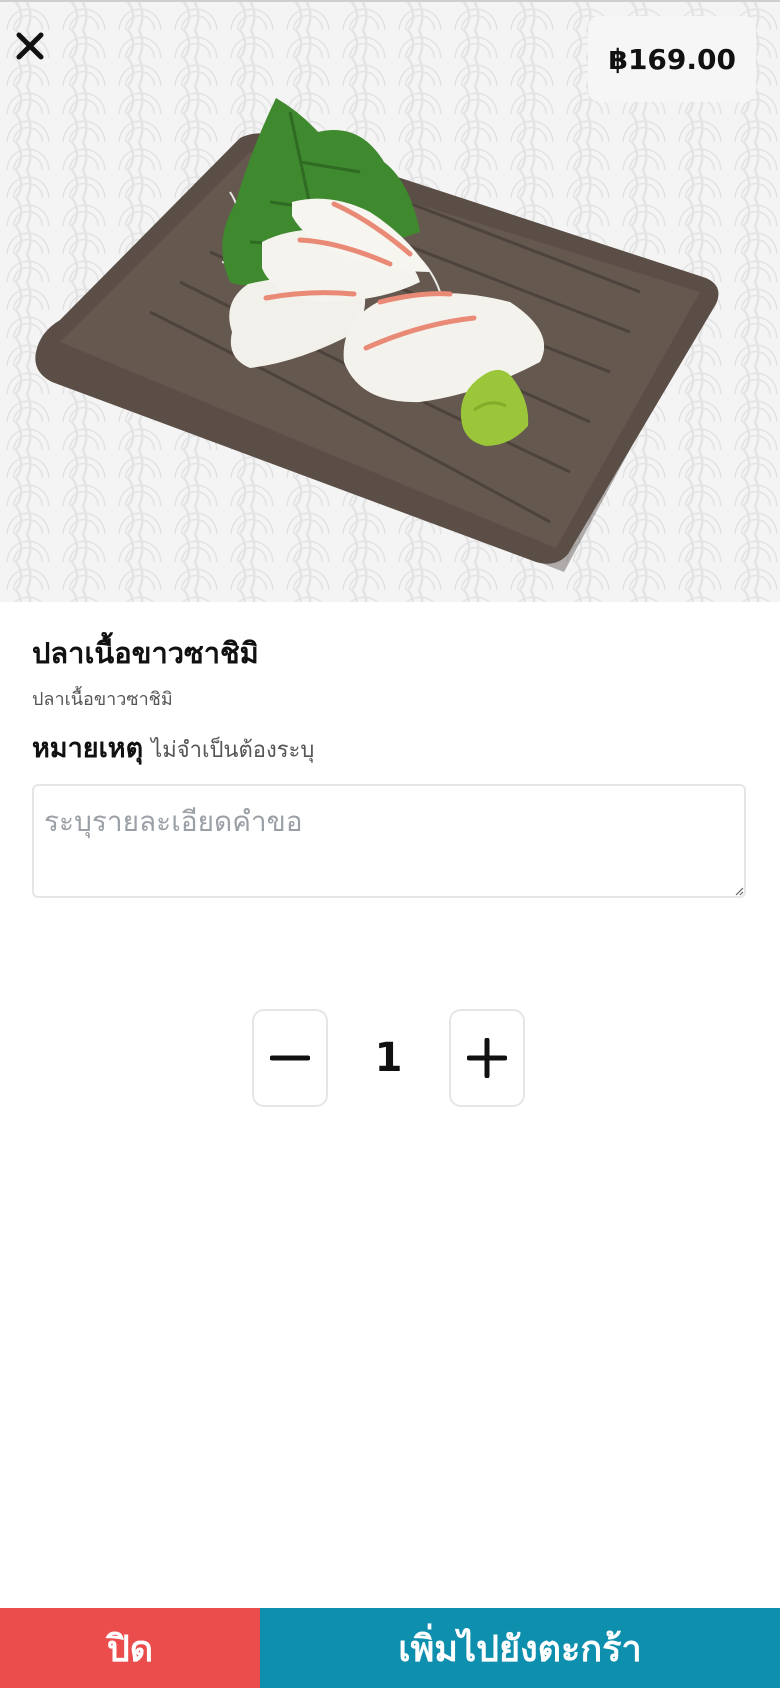 The image size is (780, 1688). I want to click on increase-quantity-button, so click(487, 1058).